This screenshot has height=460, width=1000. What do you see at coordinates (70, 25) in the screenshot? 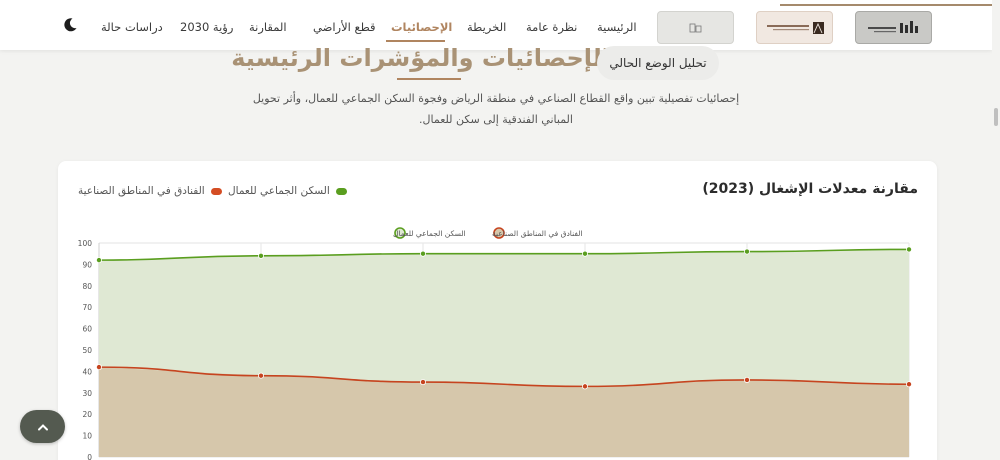
I see `moon-icon` at bounding box center [70, 25].